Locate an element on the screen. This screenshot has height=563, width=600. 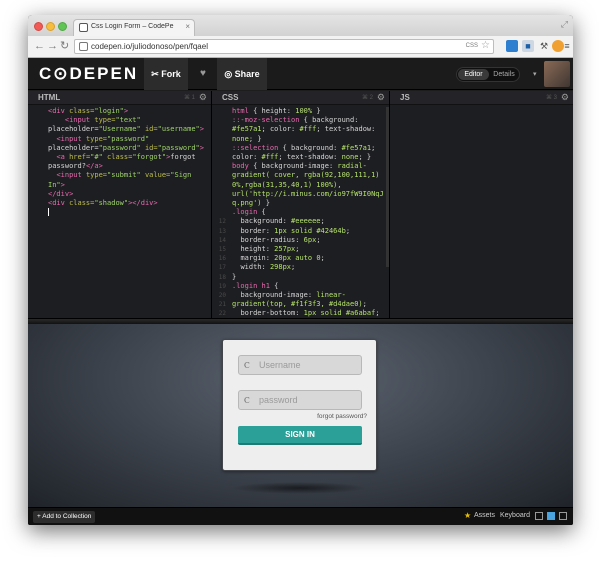
css-editor-title: CSS is located at coordinates (230, 97).